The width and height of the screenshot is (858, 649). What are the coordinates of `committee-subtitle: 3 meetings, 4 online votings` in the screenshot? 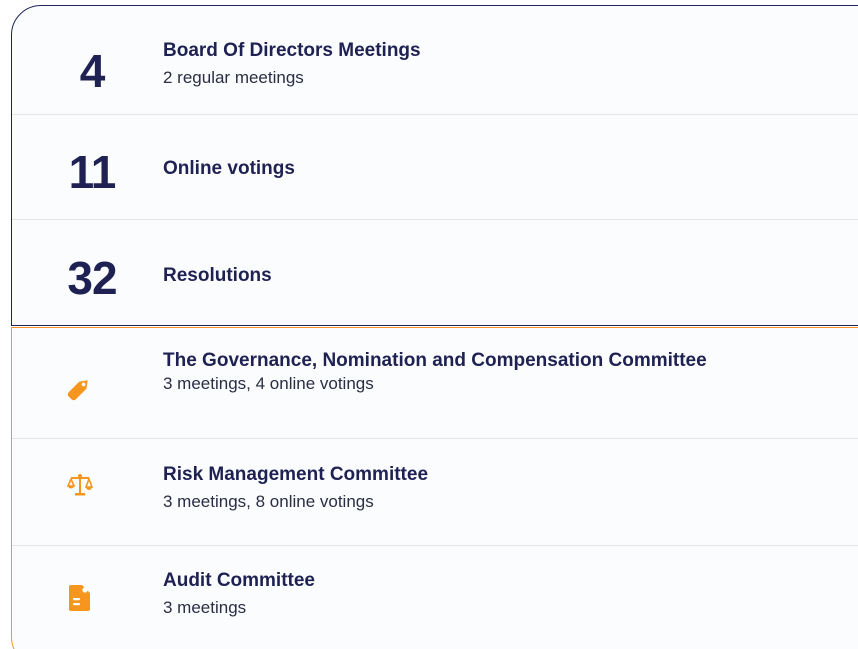 It's located at (268, 383).